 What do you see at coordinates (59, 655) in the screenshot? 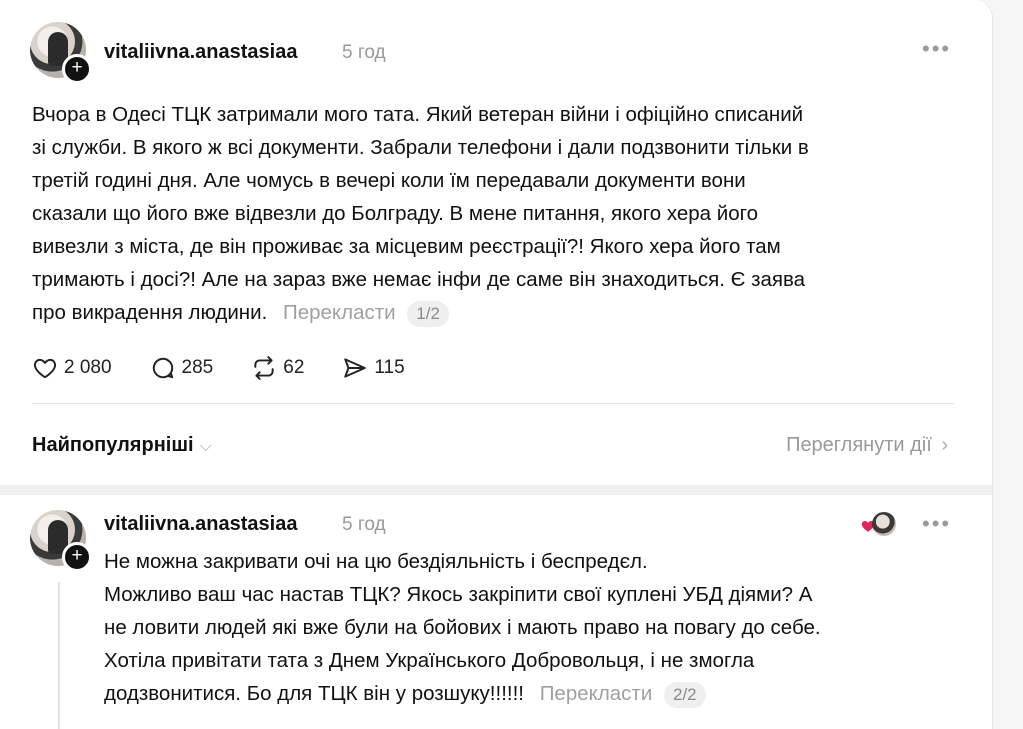
I see `thread-line` at bounding box center [59, 655].